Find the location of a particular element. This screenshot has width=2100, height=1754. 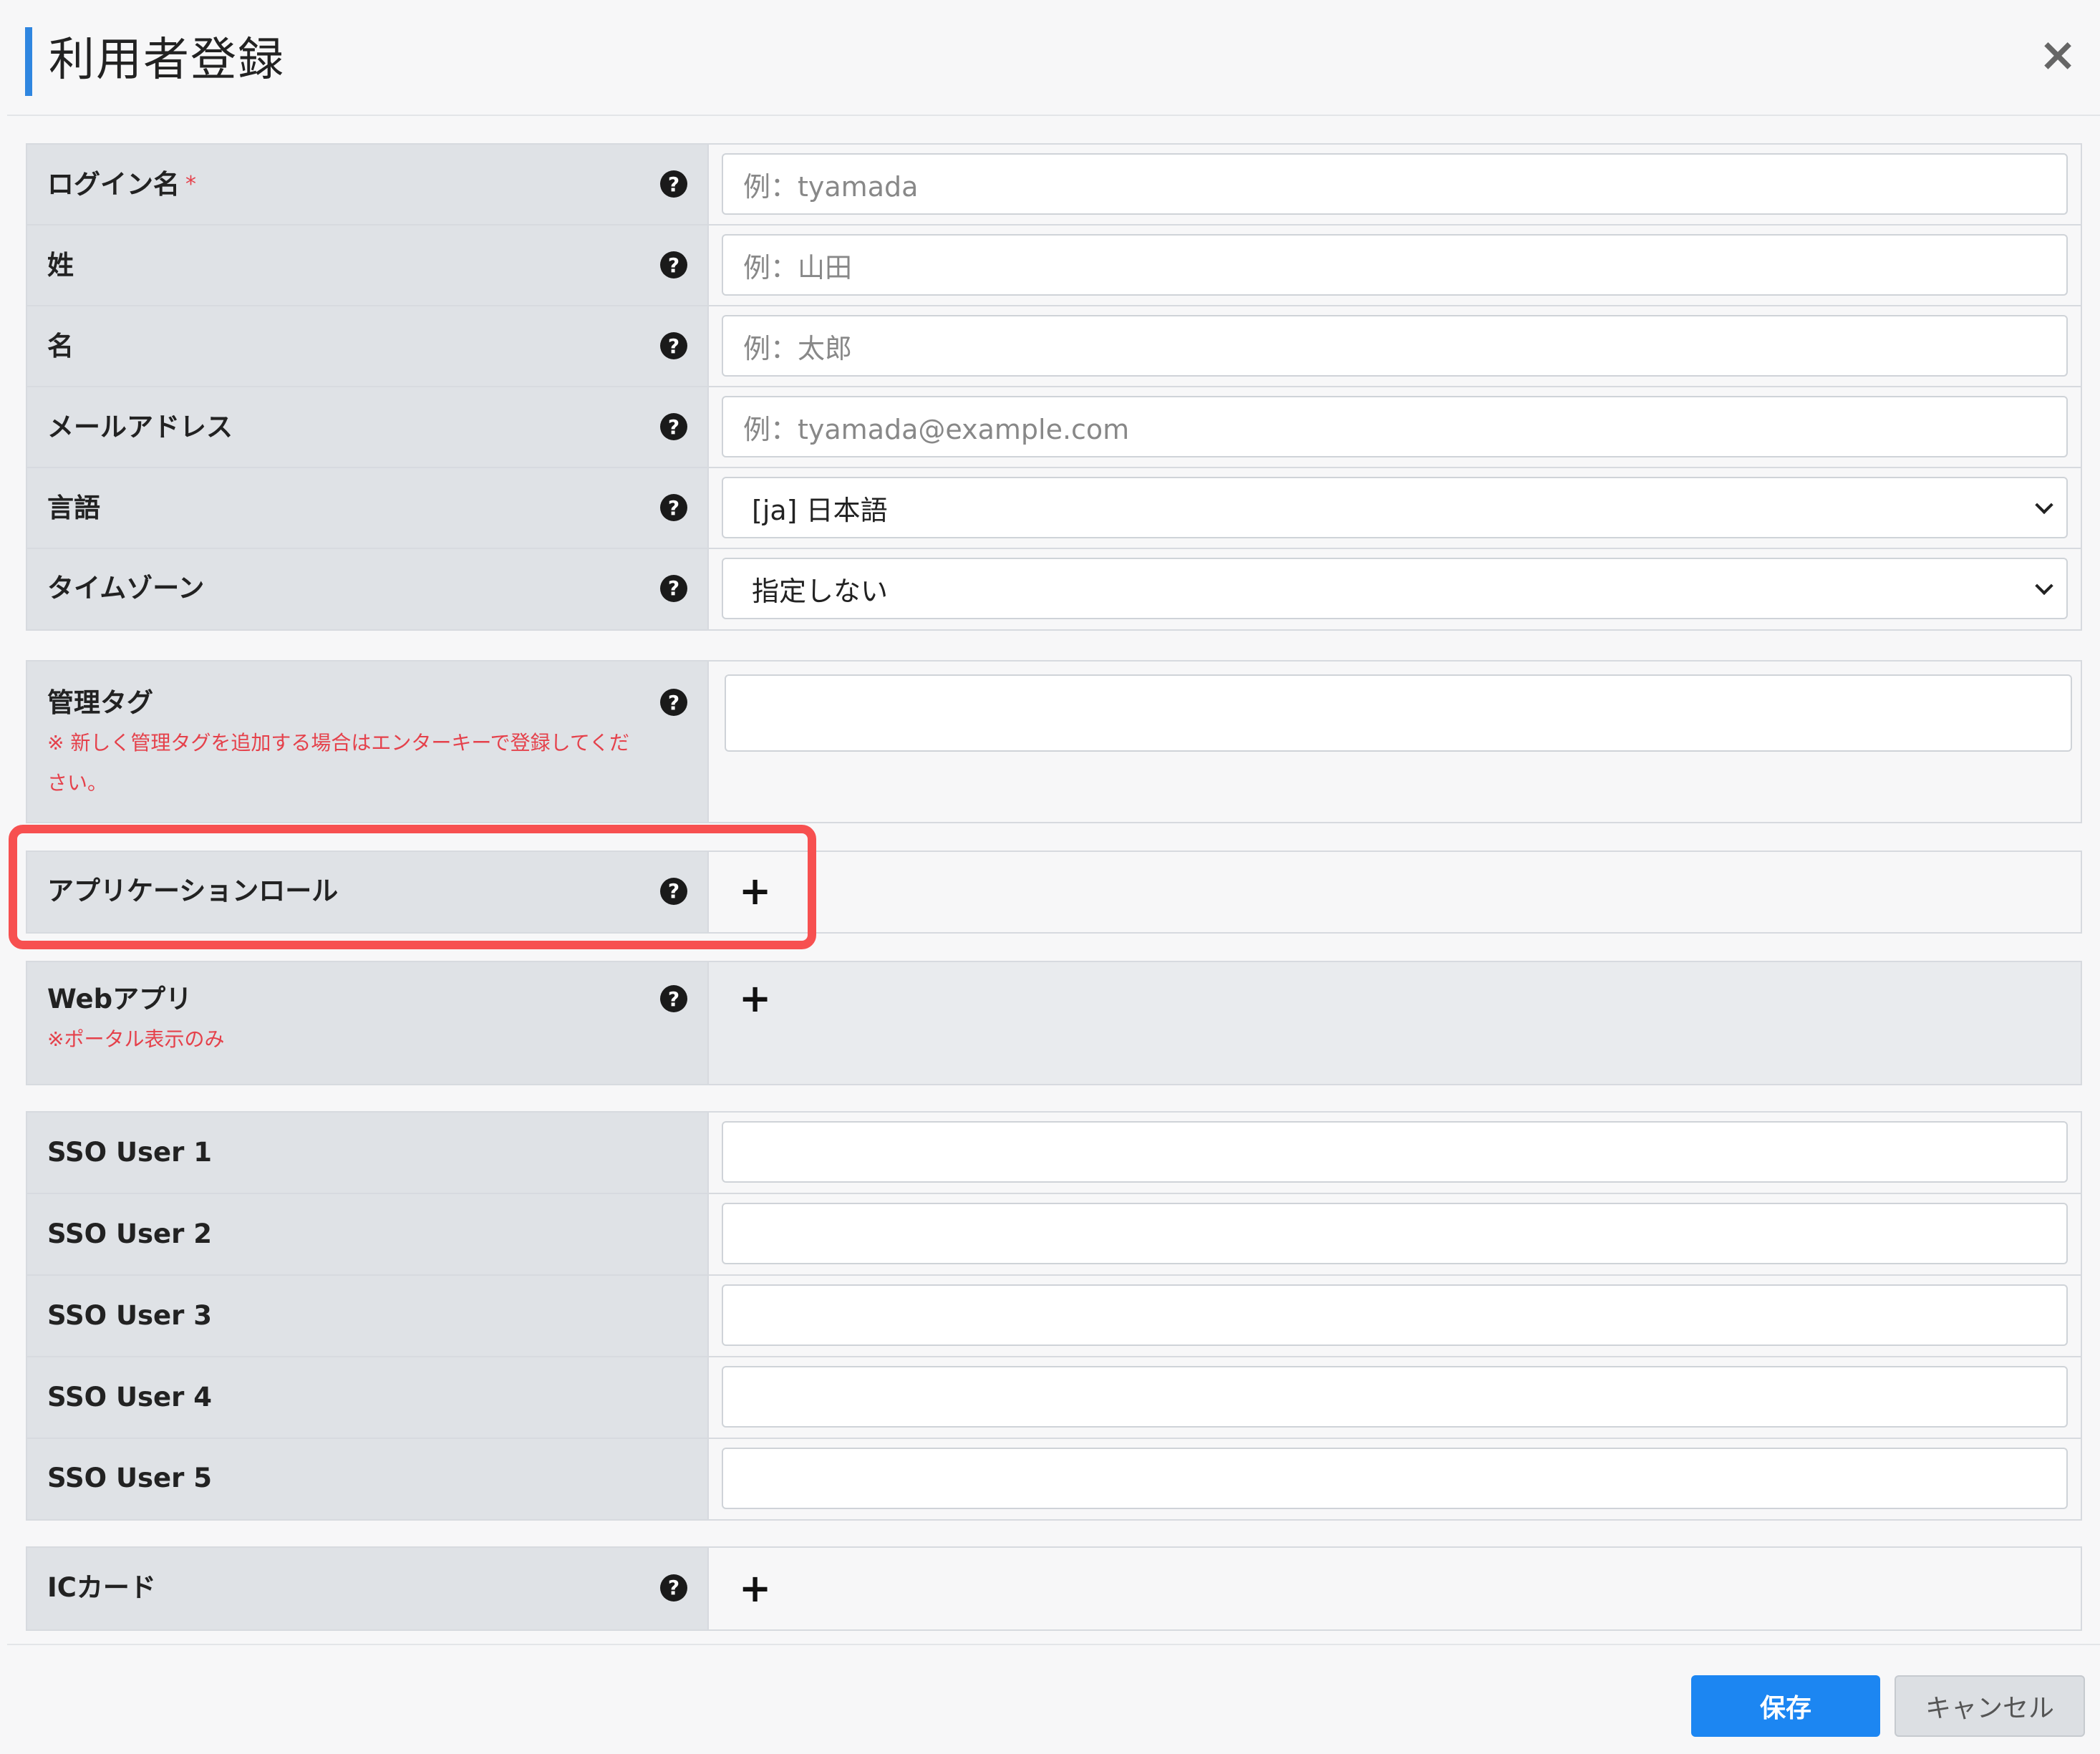

last-name-cell: 例：山田 is located at coordinates (1395, 266).